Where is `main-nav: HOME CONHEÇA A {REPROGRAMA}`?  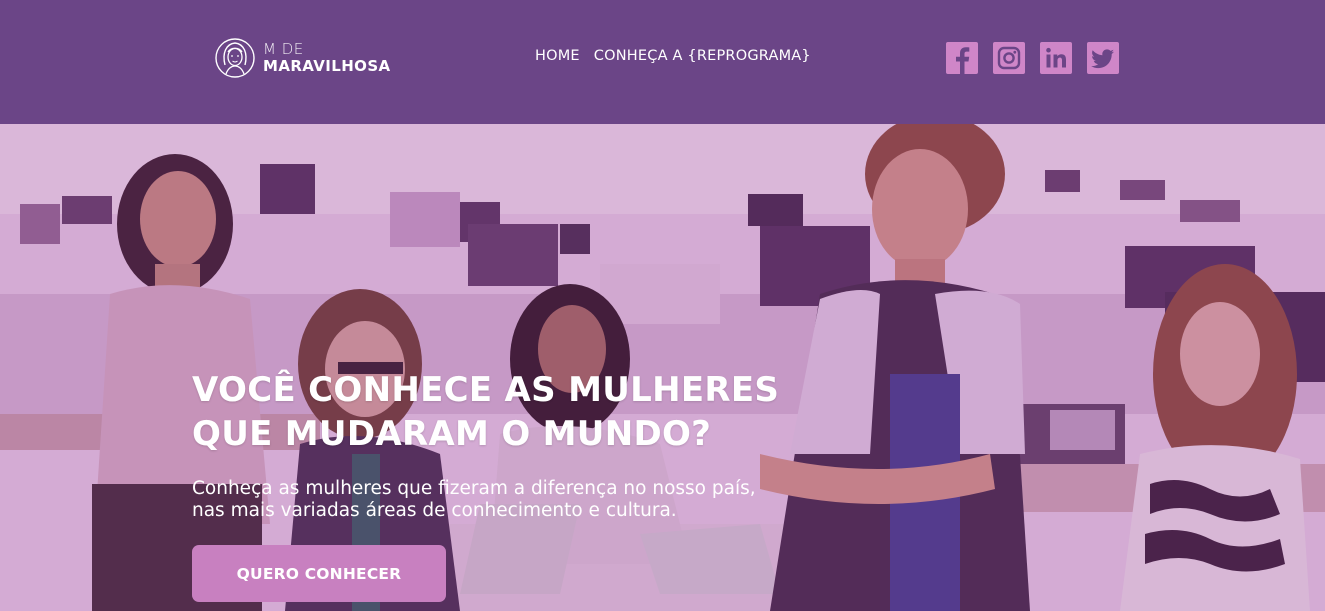
main-nav: HOME CONHEÇA A {REPROGRAMA} is located at coordinates (673, 56).